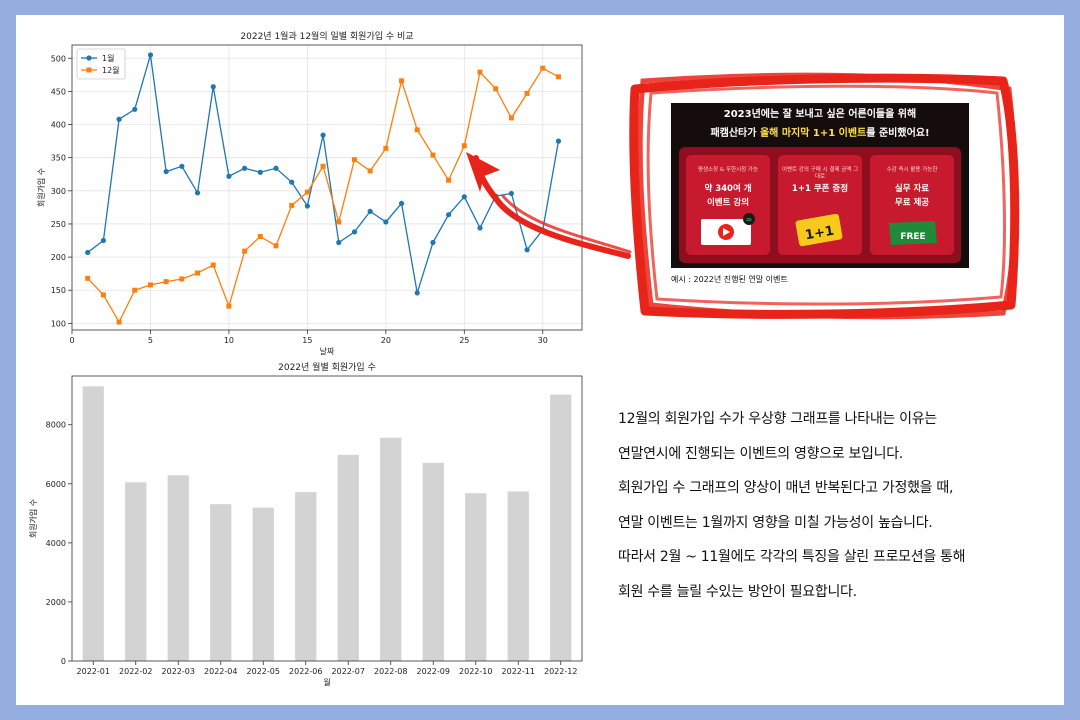 The width and height of the screenshot is (1080, 720). I want to click on banner-caption: 예시 : 2022년 진행된 연말 이벤트, so click(729, 279).